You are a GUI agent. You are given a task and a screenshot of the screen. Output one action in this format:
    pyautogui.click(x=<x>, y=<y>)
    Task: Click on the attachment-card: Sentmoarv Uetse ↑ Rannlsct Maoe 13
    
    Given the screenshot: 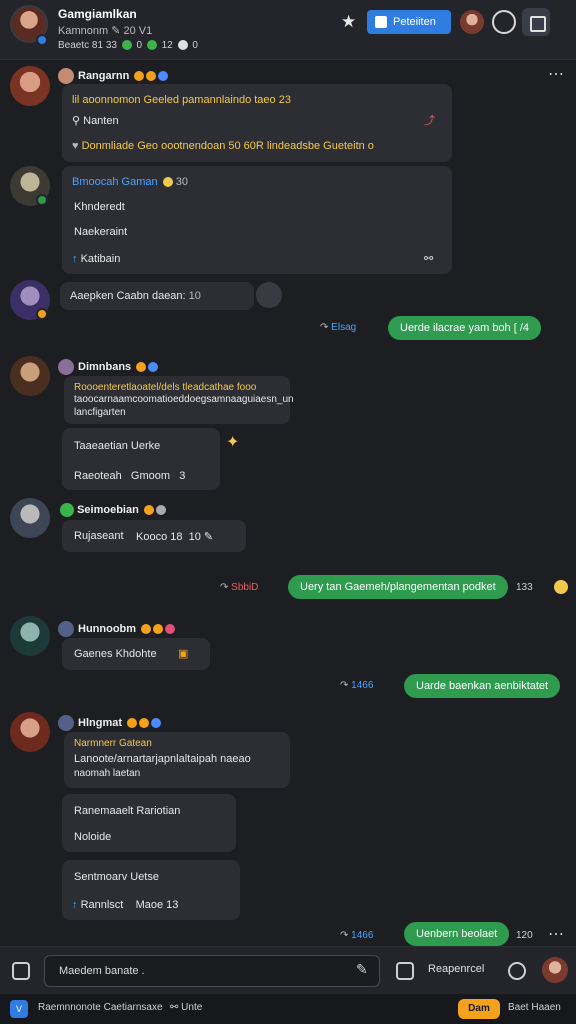 What is the action you would take?
    pyautogui.click(x=151, y=890)
    